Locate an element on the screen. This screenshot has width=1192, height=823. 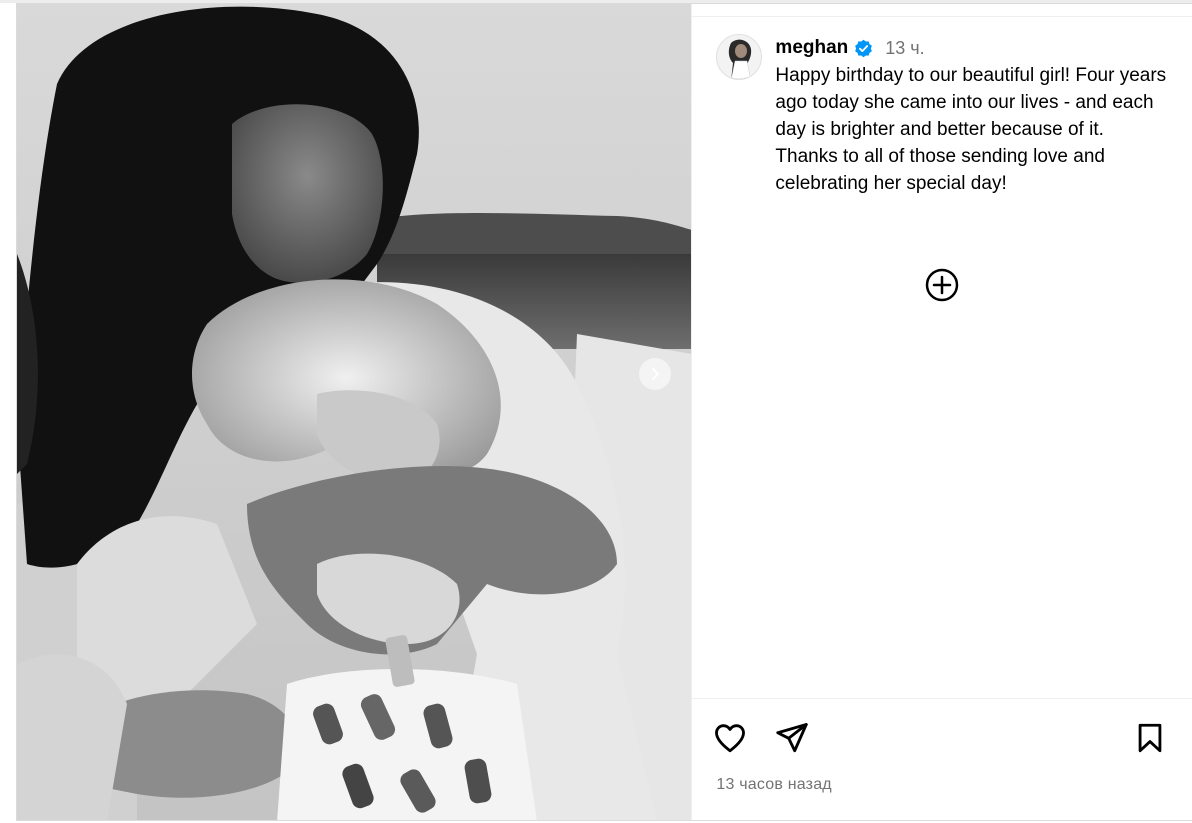
avatar-image is located at coordinates (739, 57).